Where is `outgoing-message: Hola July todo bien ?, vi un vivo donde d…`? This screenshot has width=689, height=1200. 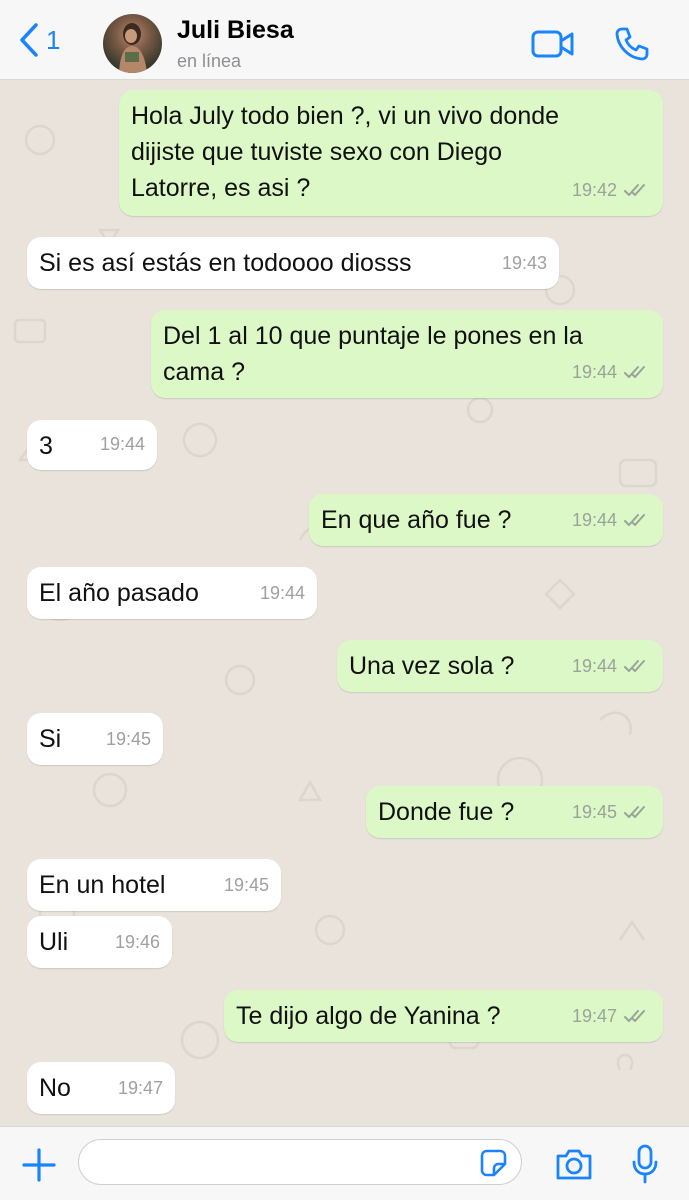 outgoing-message: Hola July todo bien ?, vi un vivo donde d… is located at coordinates (391, 153).